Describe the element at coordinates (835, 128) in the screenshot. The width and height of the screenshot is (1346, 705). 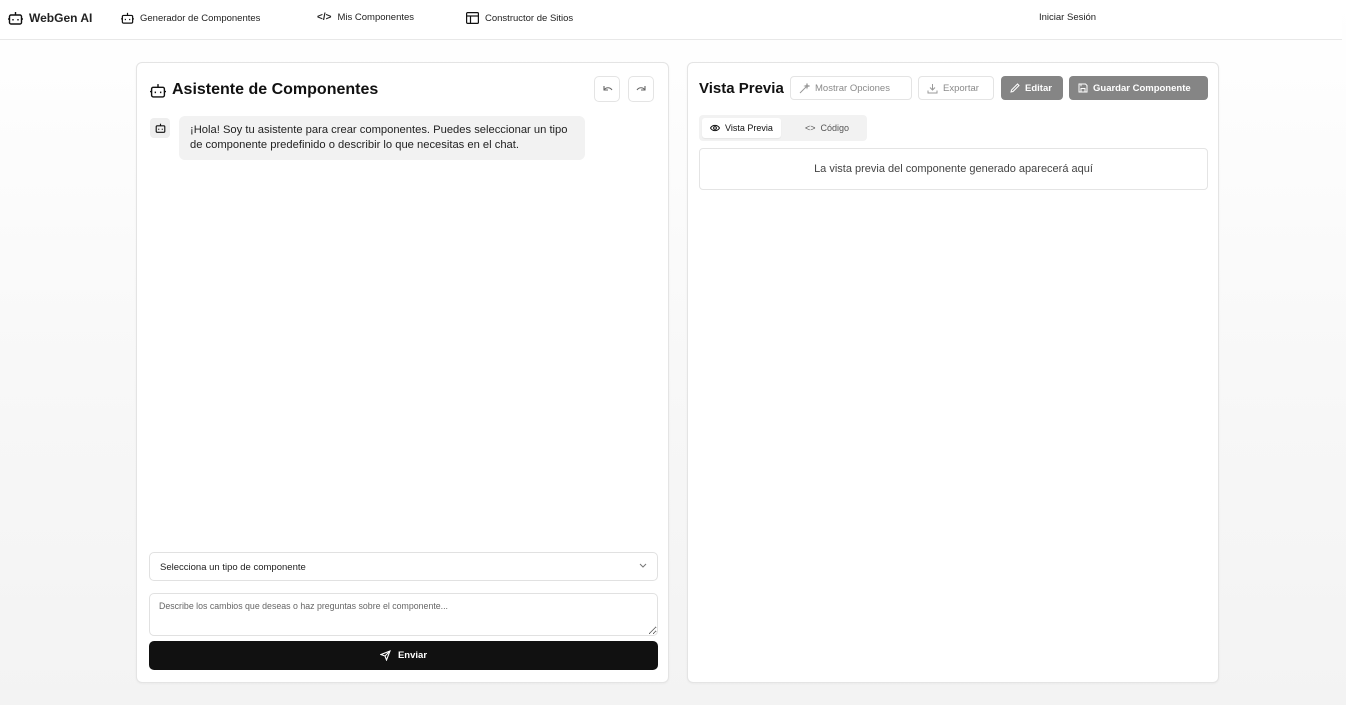
I see `tab-codigo-label: Código` at that location.